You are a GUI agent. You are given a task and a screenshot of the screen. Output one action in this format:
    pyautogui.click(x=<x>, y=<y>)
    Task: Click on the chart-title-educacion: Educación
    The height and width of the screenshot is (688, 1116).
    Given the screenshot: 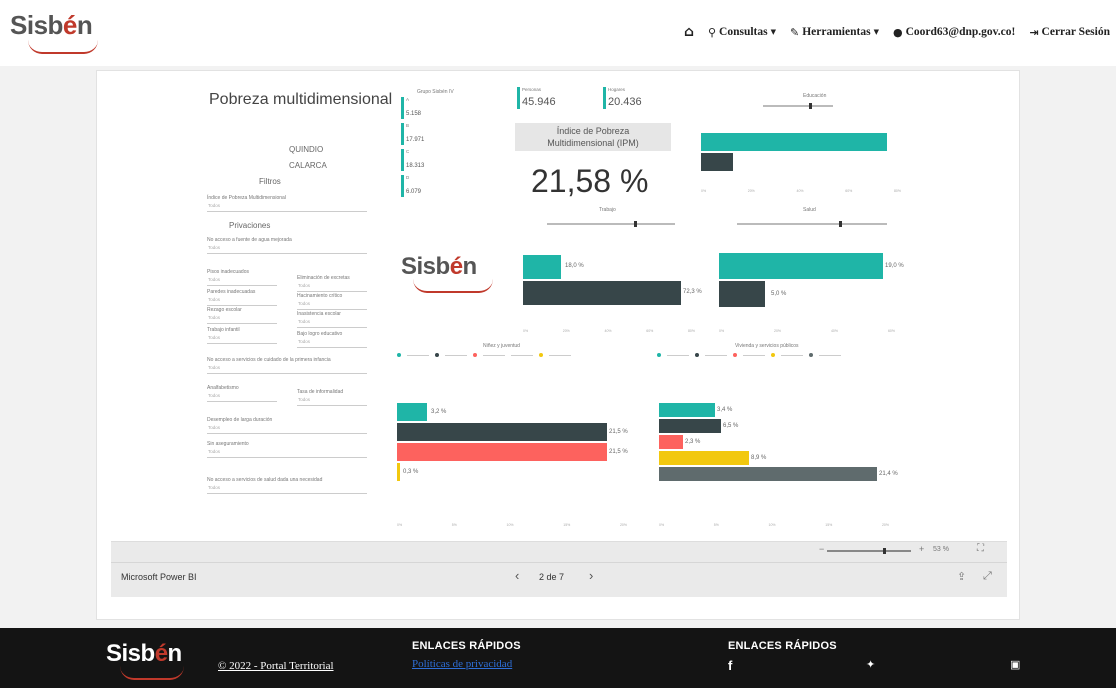 What is the action you would take?
    pyautogui.click(x=815, y=96)
    